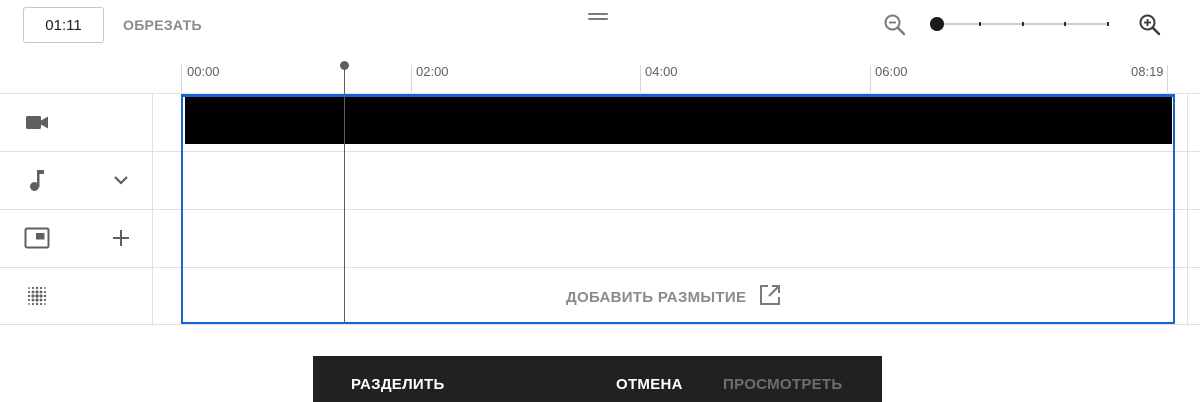 The width and height of the screenshot is (1200, 402). I want to click on open-in-new-icon, so click(770, 297).